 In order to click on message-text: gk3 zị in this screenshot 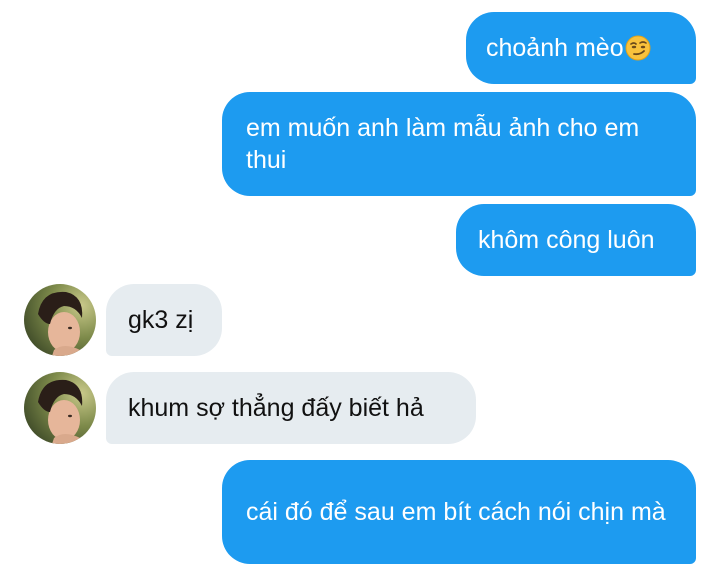, I will do `click(161, 320)`.